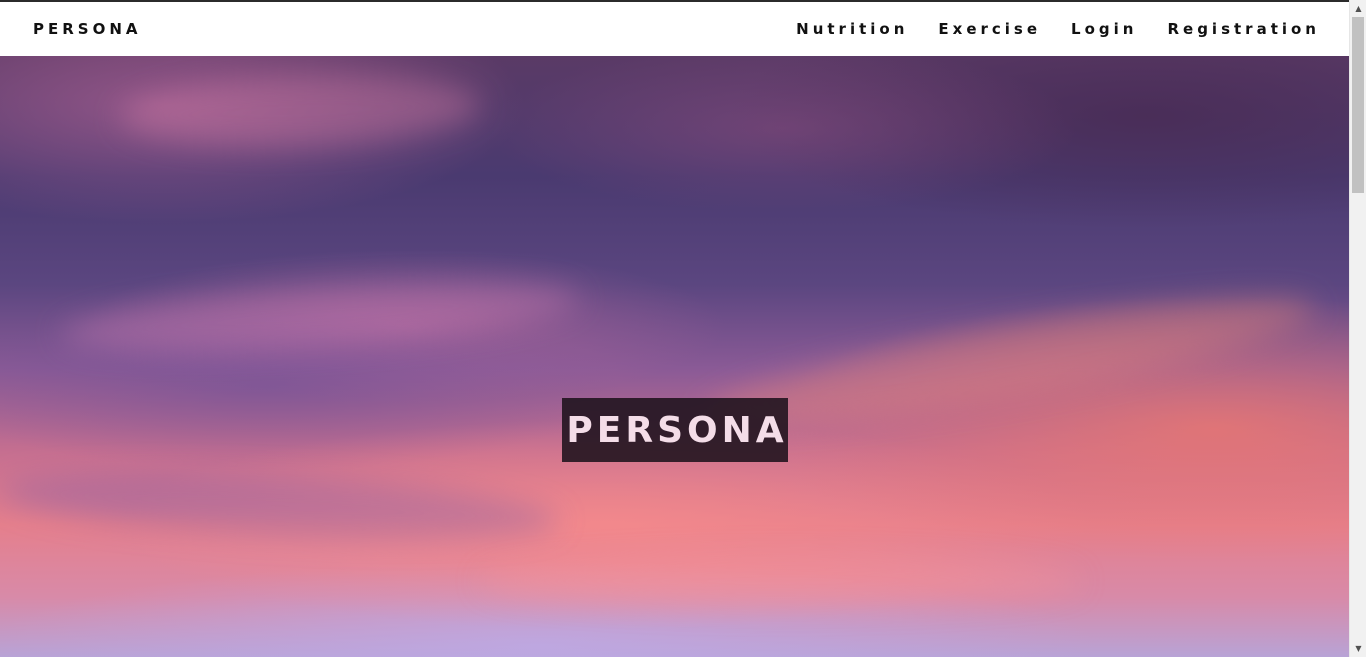  Describe the element at coordinates (1243, 29) in the screenshot. I see `nav-link-registration: Registration` at that location.